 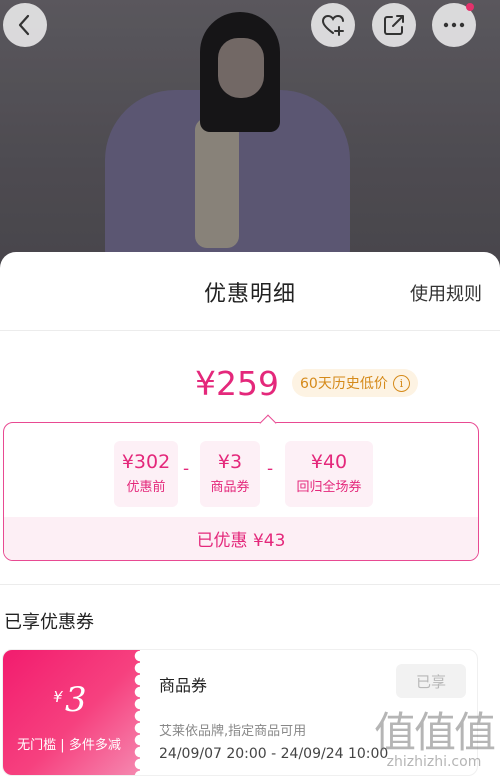 I want to click on store-coupon-item: ¥40 回归全场券, so click(x=329, y=474).